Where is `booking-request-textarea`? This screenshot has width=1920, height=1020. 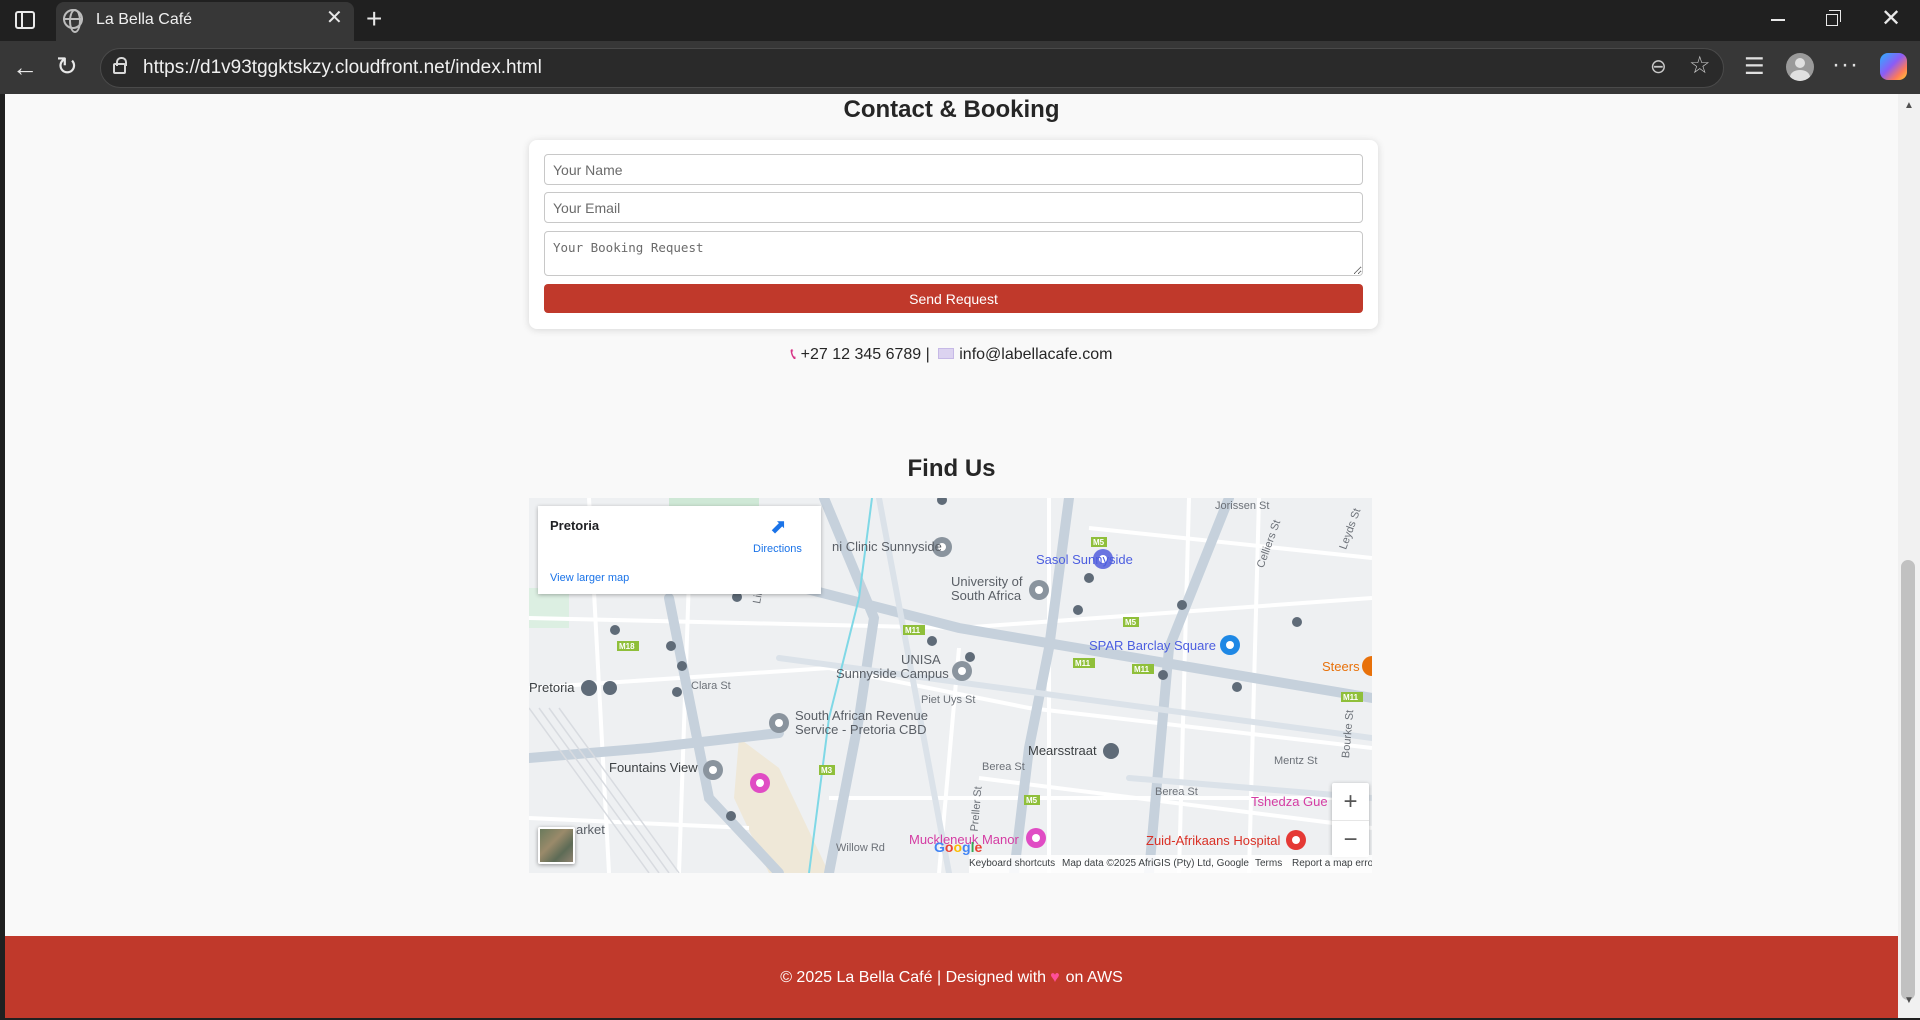 booking-request-textarea is located at coordinates (953, 253).